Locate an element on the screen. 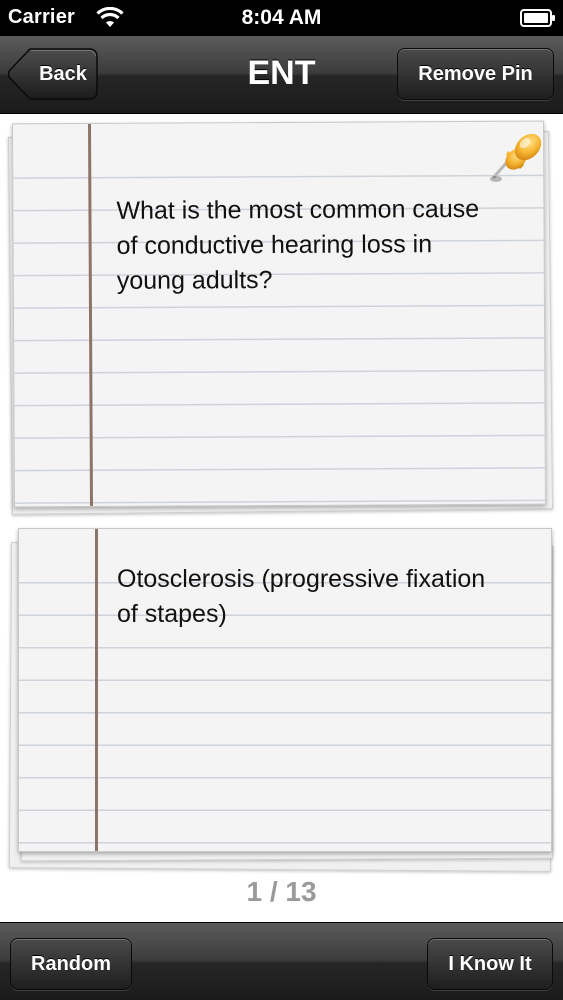  card-margin-line is located at coordinates (96, 690).